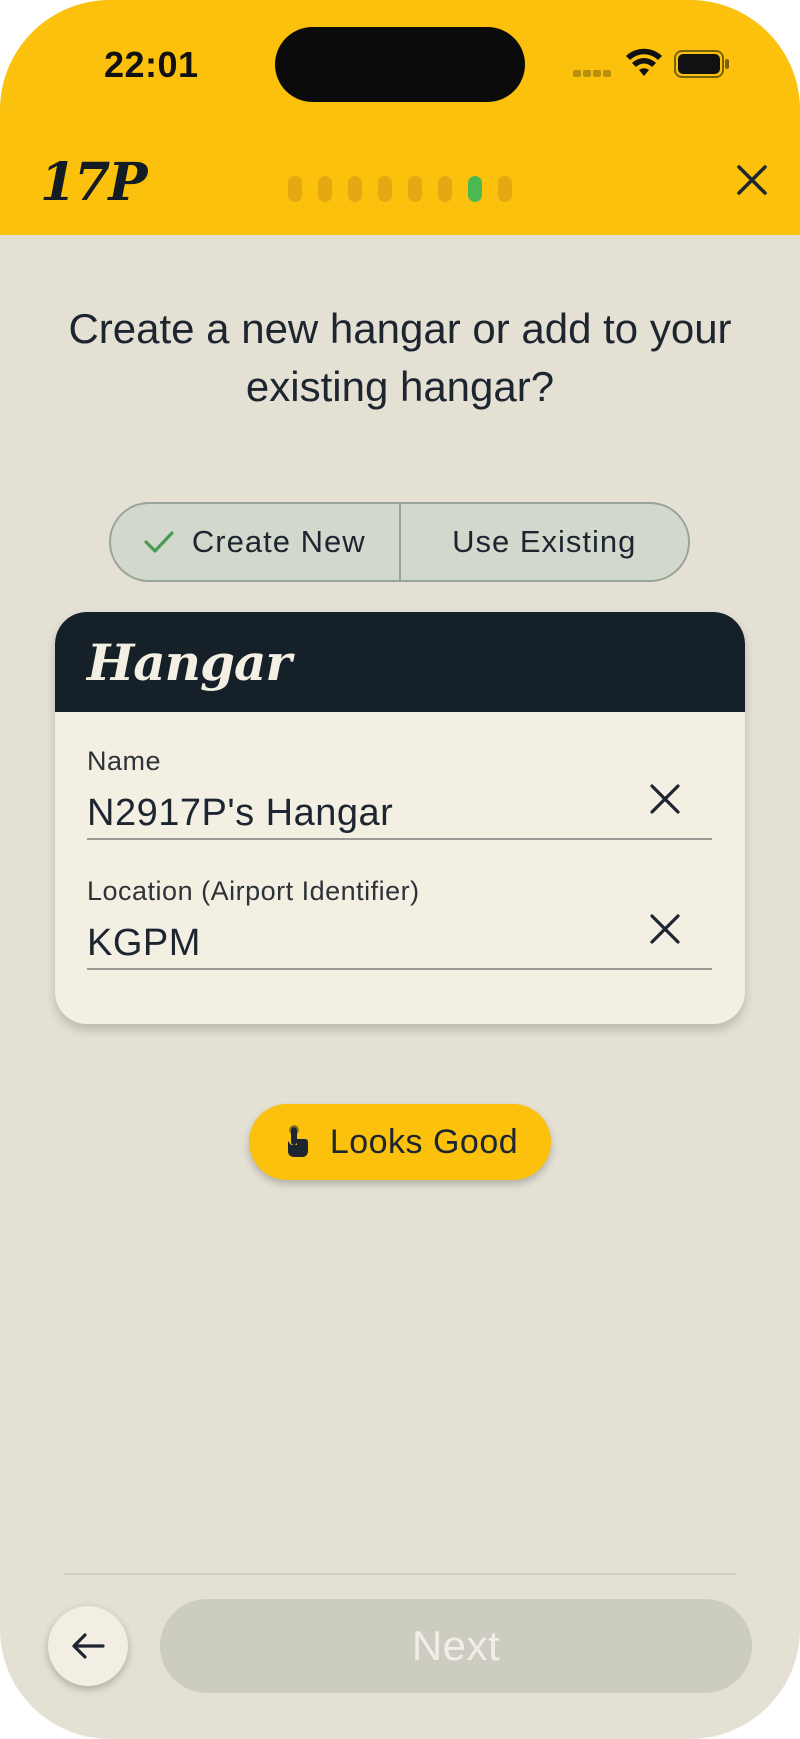 Image resolution: width=800 pixels, height=1739 pixels. What do you see at coordinates (159, 542) in the screenshot?
I see `checkmark-icon` at bounding box center [159, 542].